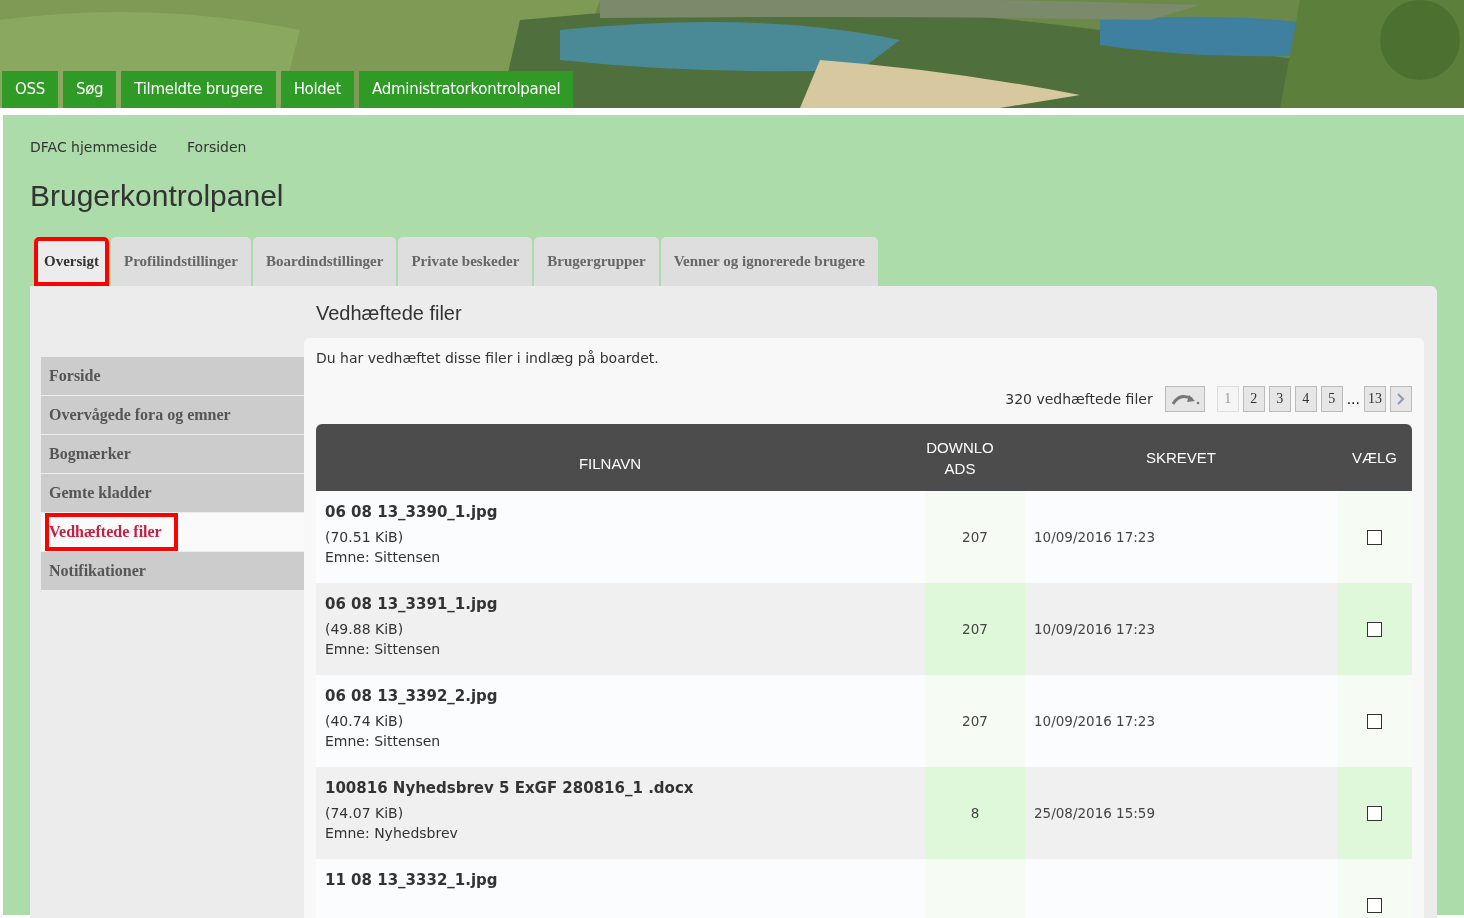  I want to click on highlight-frame: Gemte kladder, so click(100, 493).